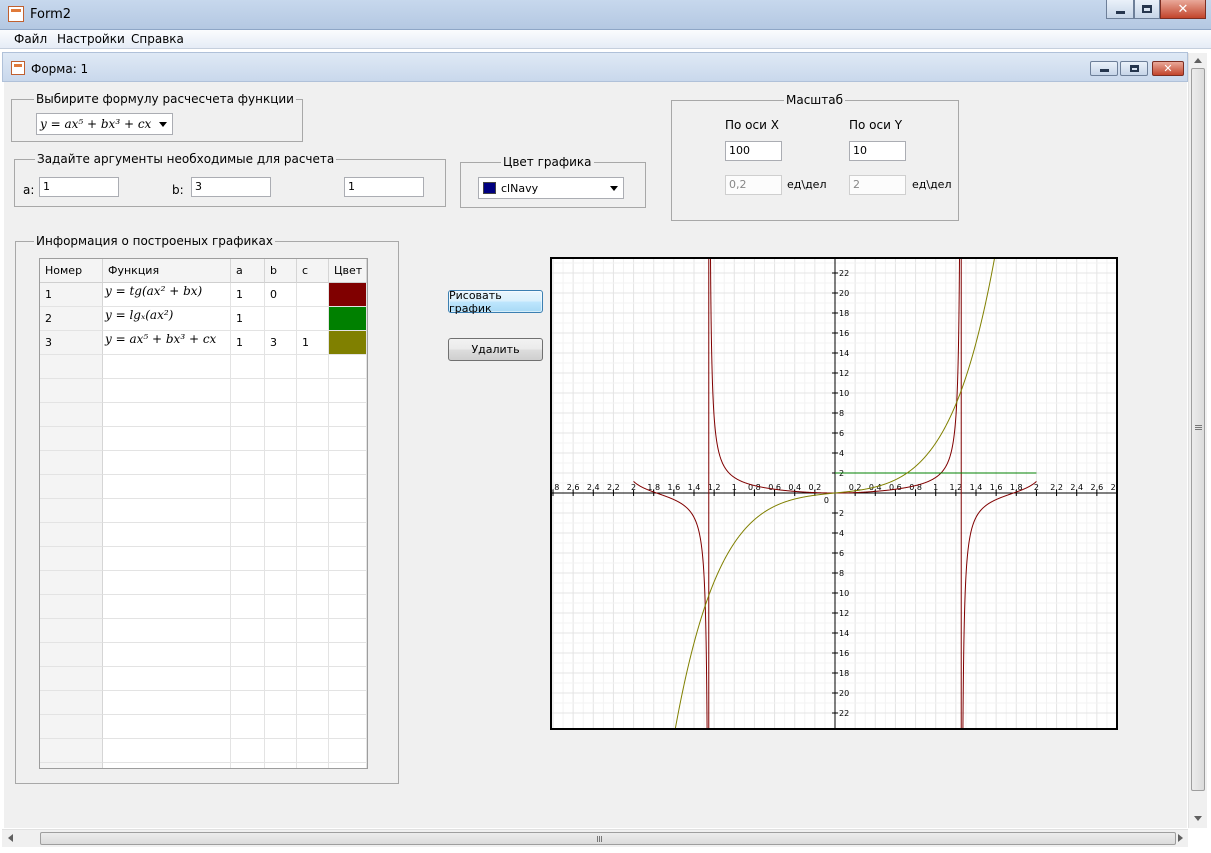 This screenshot has height=853, width=1211. Describe the element at coordinates (844, 353) in the screenshot. I see `y-tick-label: 14` at that location.